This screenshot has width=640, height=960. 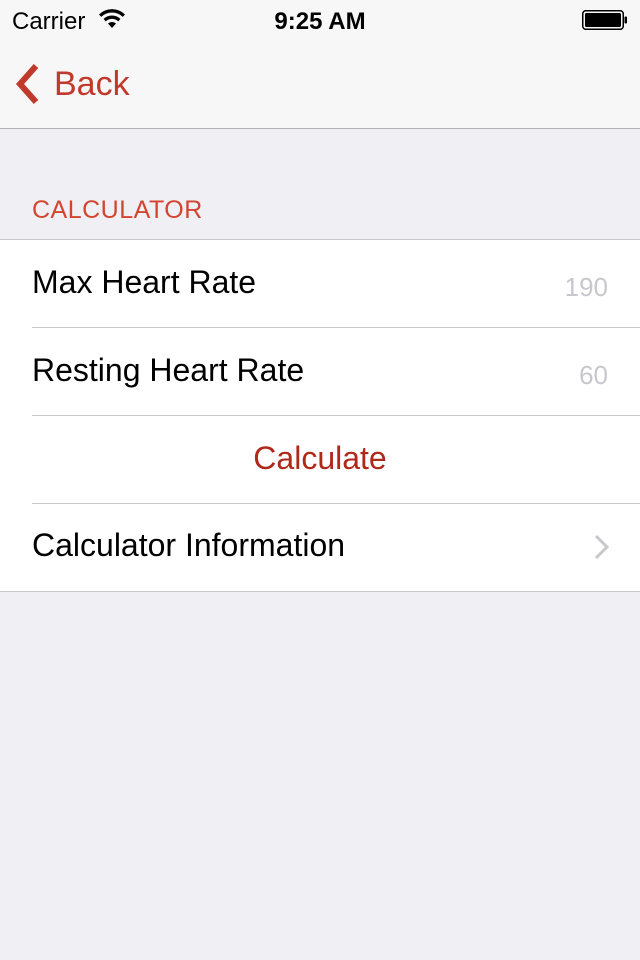 I want to click on status-bar: Carrier 9:25 AM, so click(x=320, y=20).